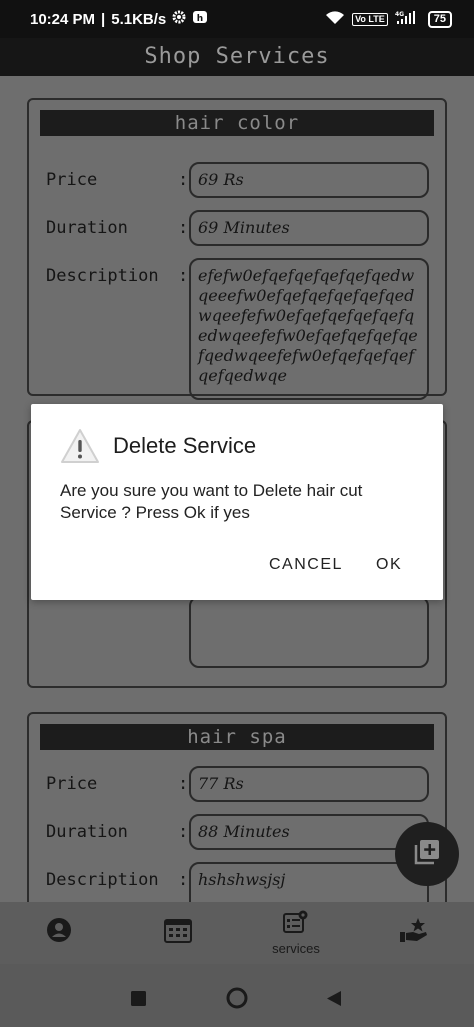 This screenshot has width=474, height=1027. I want to click on status-time: 10:24 PM, so click(63, 19).